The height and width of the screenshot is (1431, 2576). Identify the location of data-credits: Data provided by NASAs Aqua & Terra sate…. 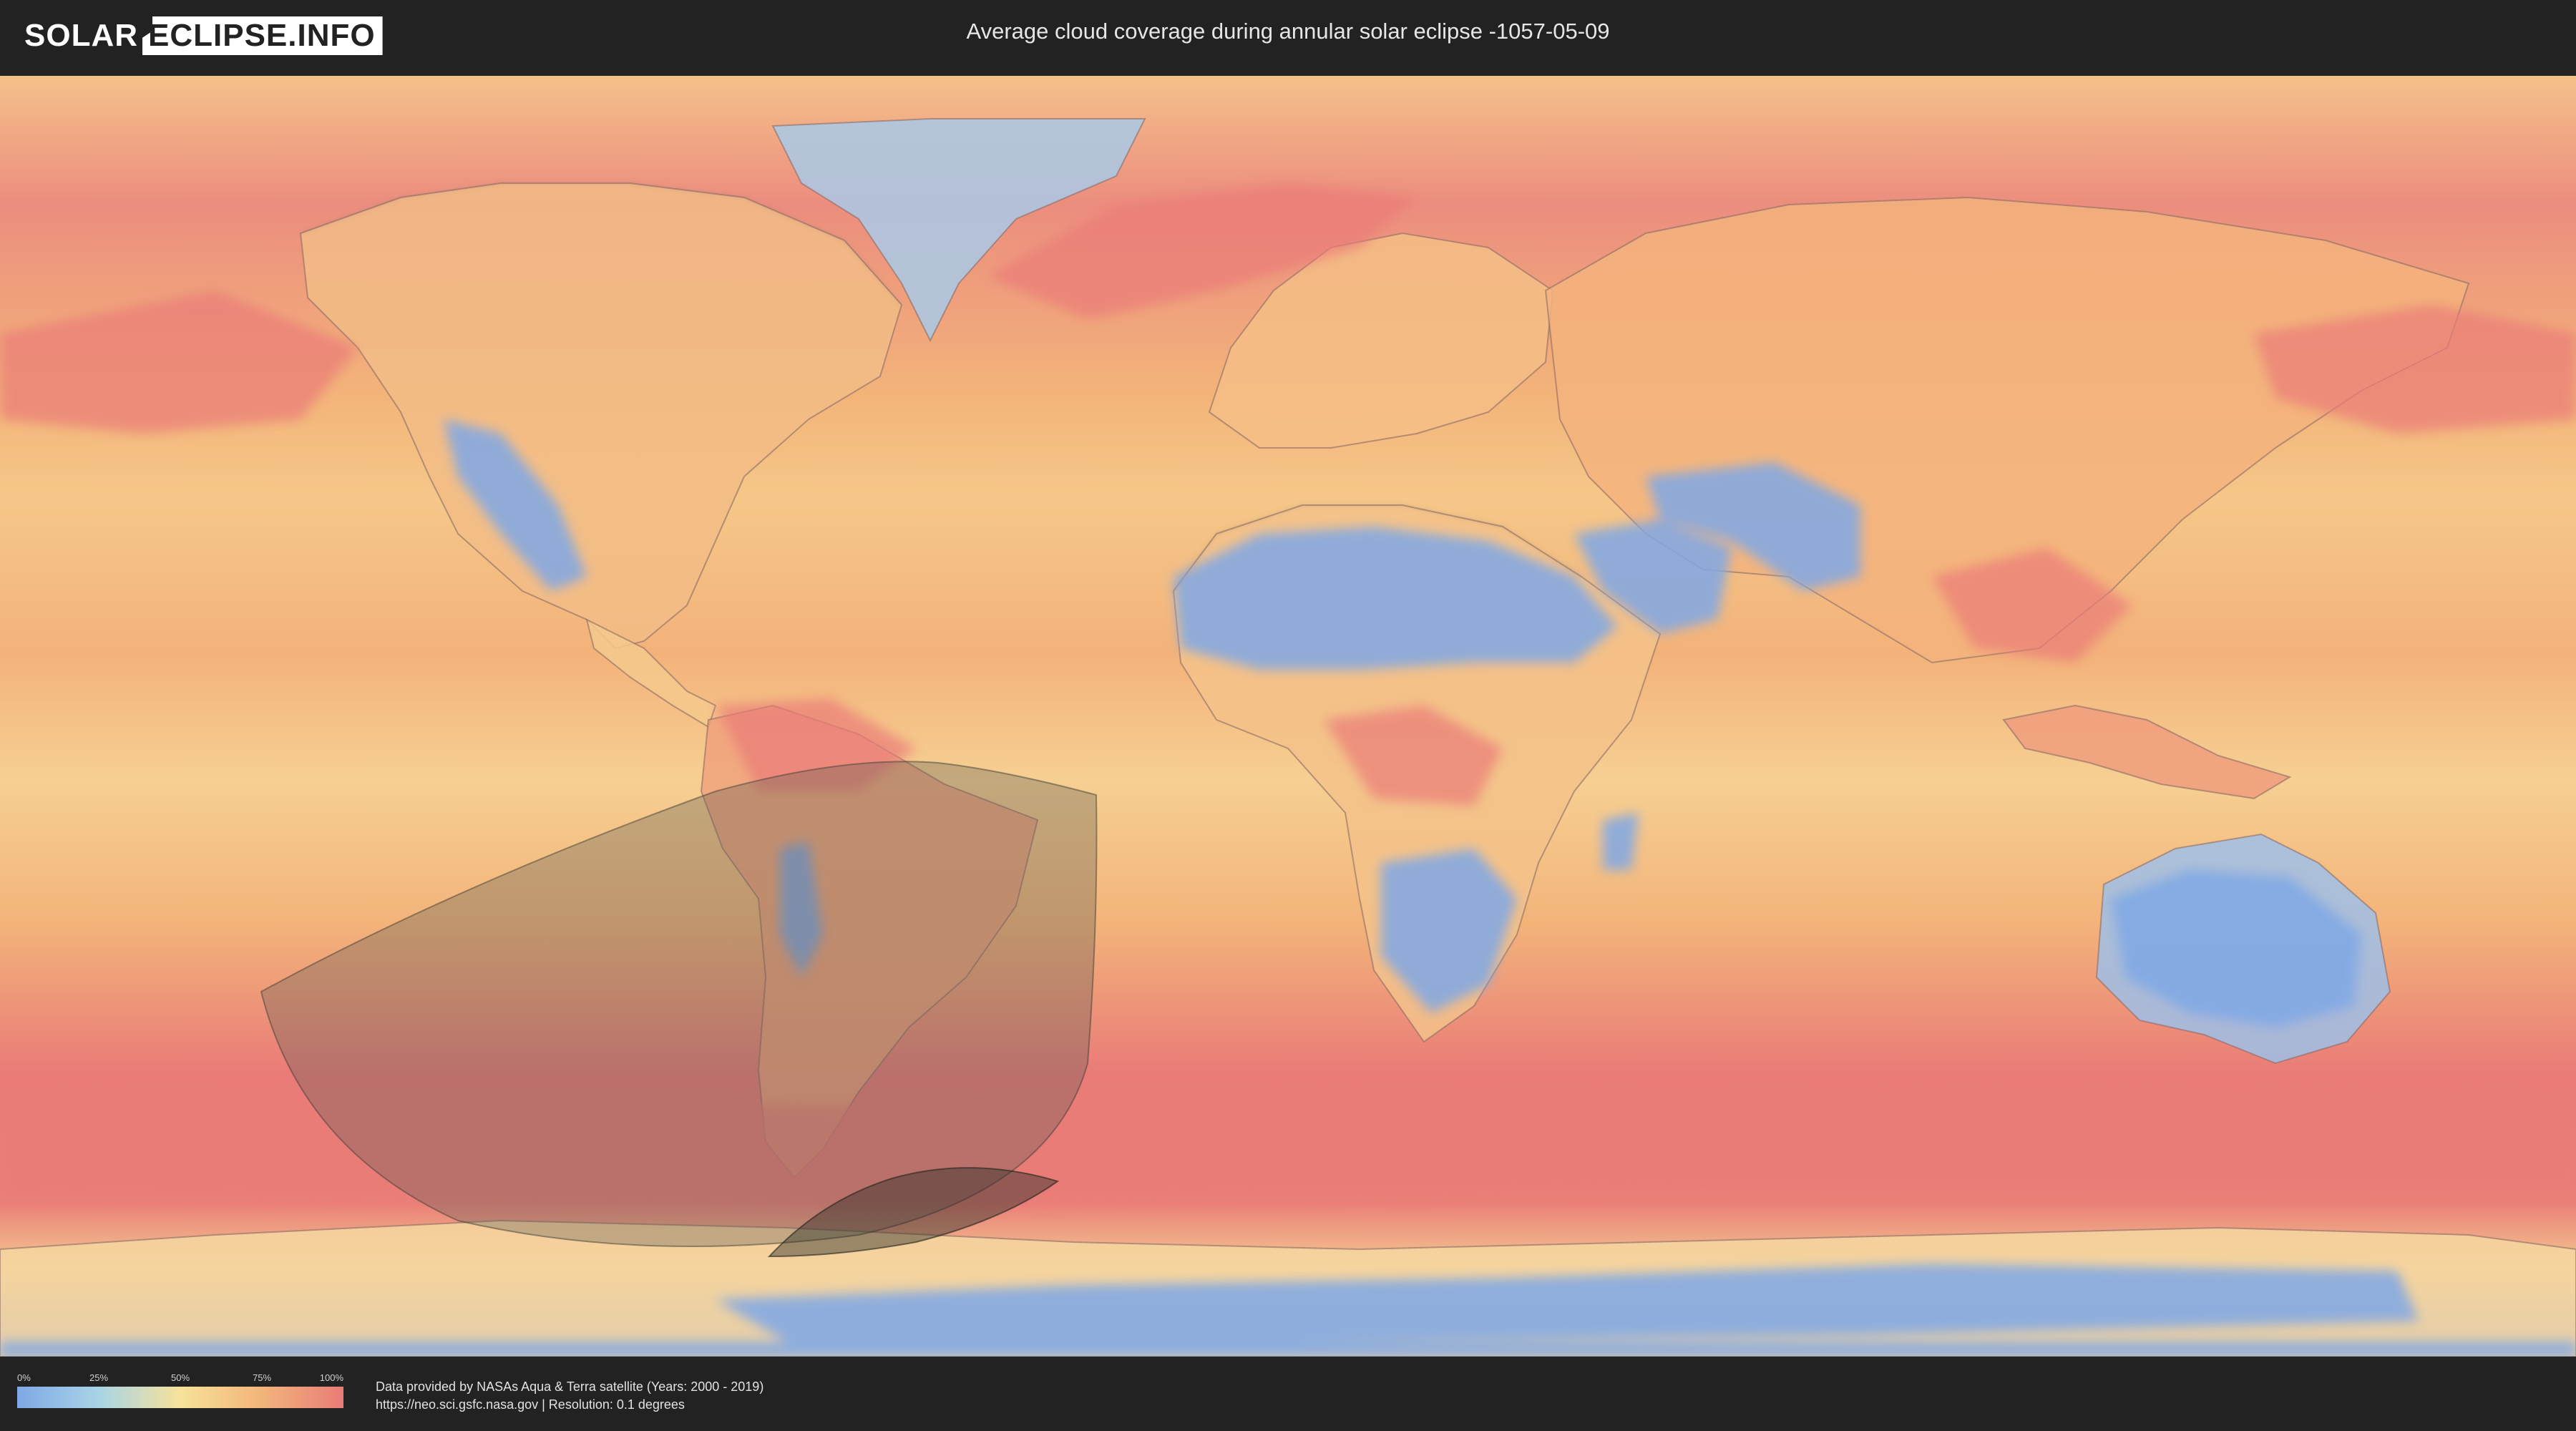
(569, 1396).